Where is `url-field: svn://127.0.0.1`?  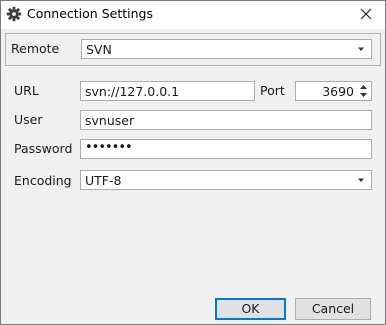
url-field: svn://127.0.0.1 is located at coordinates (167, 91).